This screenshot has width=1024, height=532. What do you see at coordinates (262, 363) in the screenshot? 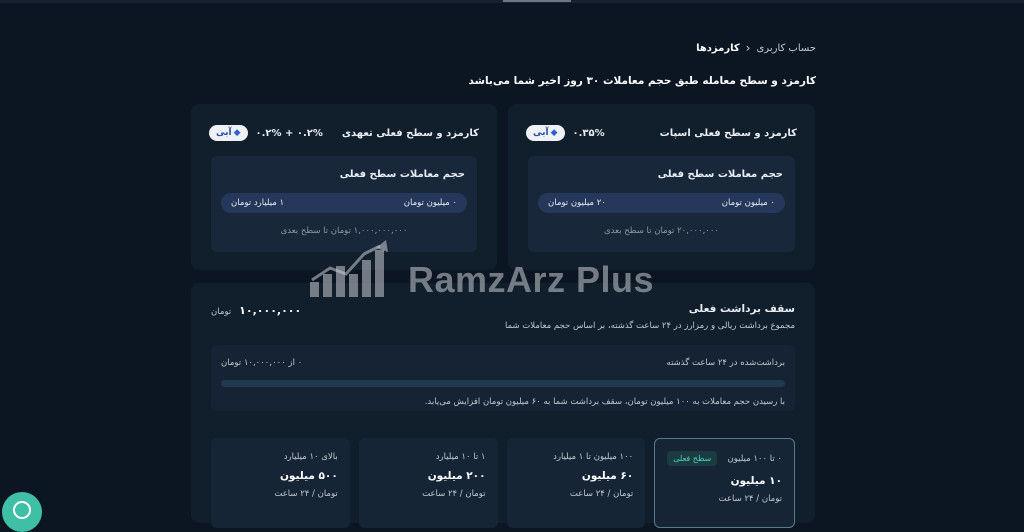
I see `progress-used-text: ۰ از ۱۰,۰۰۰,۰۰۰ تومان` at bounding box center [262, 363].